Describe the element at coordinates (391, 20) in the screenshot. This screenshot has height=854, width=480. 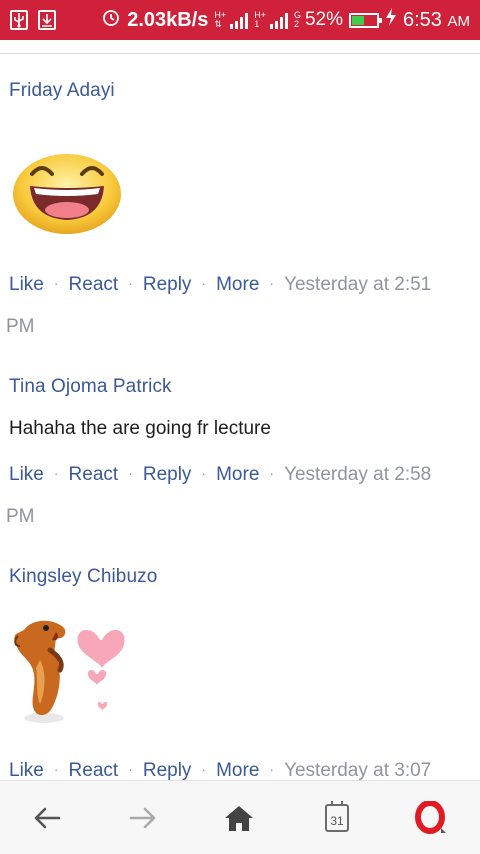
I see `charging-icon` at that location.